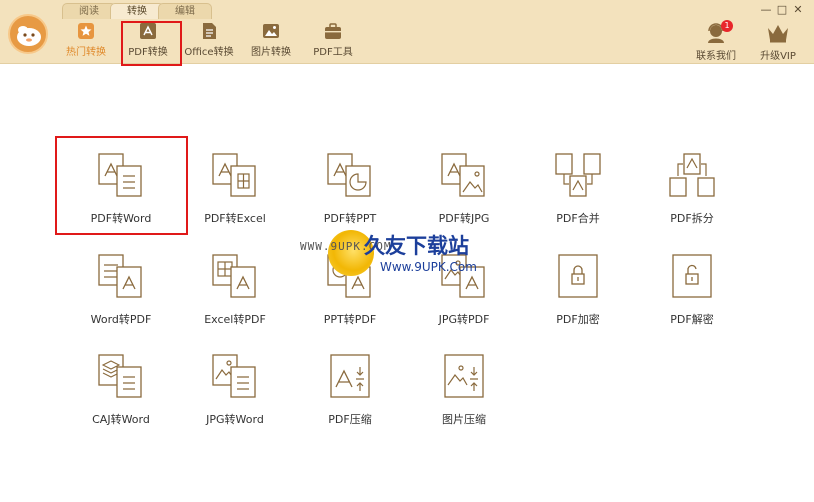 This screenshot has height=502, width=814. Describe the element at coordinates (428, 267) in the screenshot. I see `watermark-url-right: Www.9UPK.Com` at that location.